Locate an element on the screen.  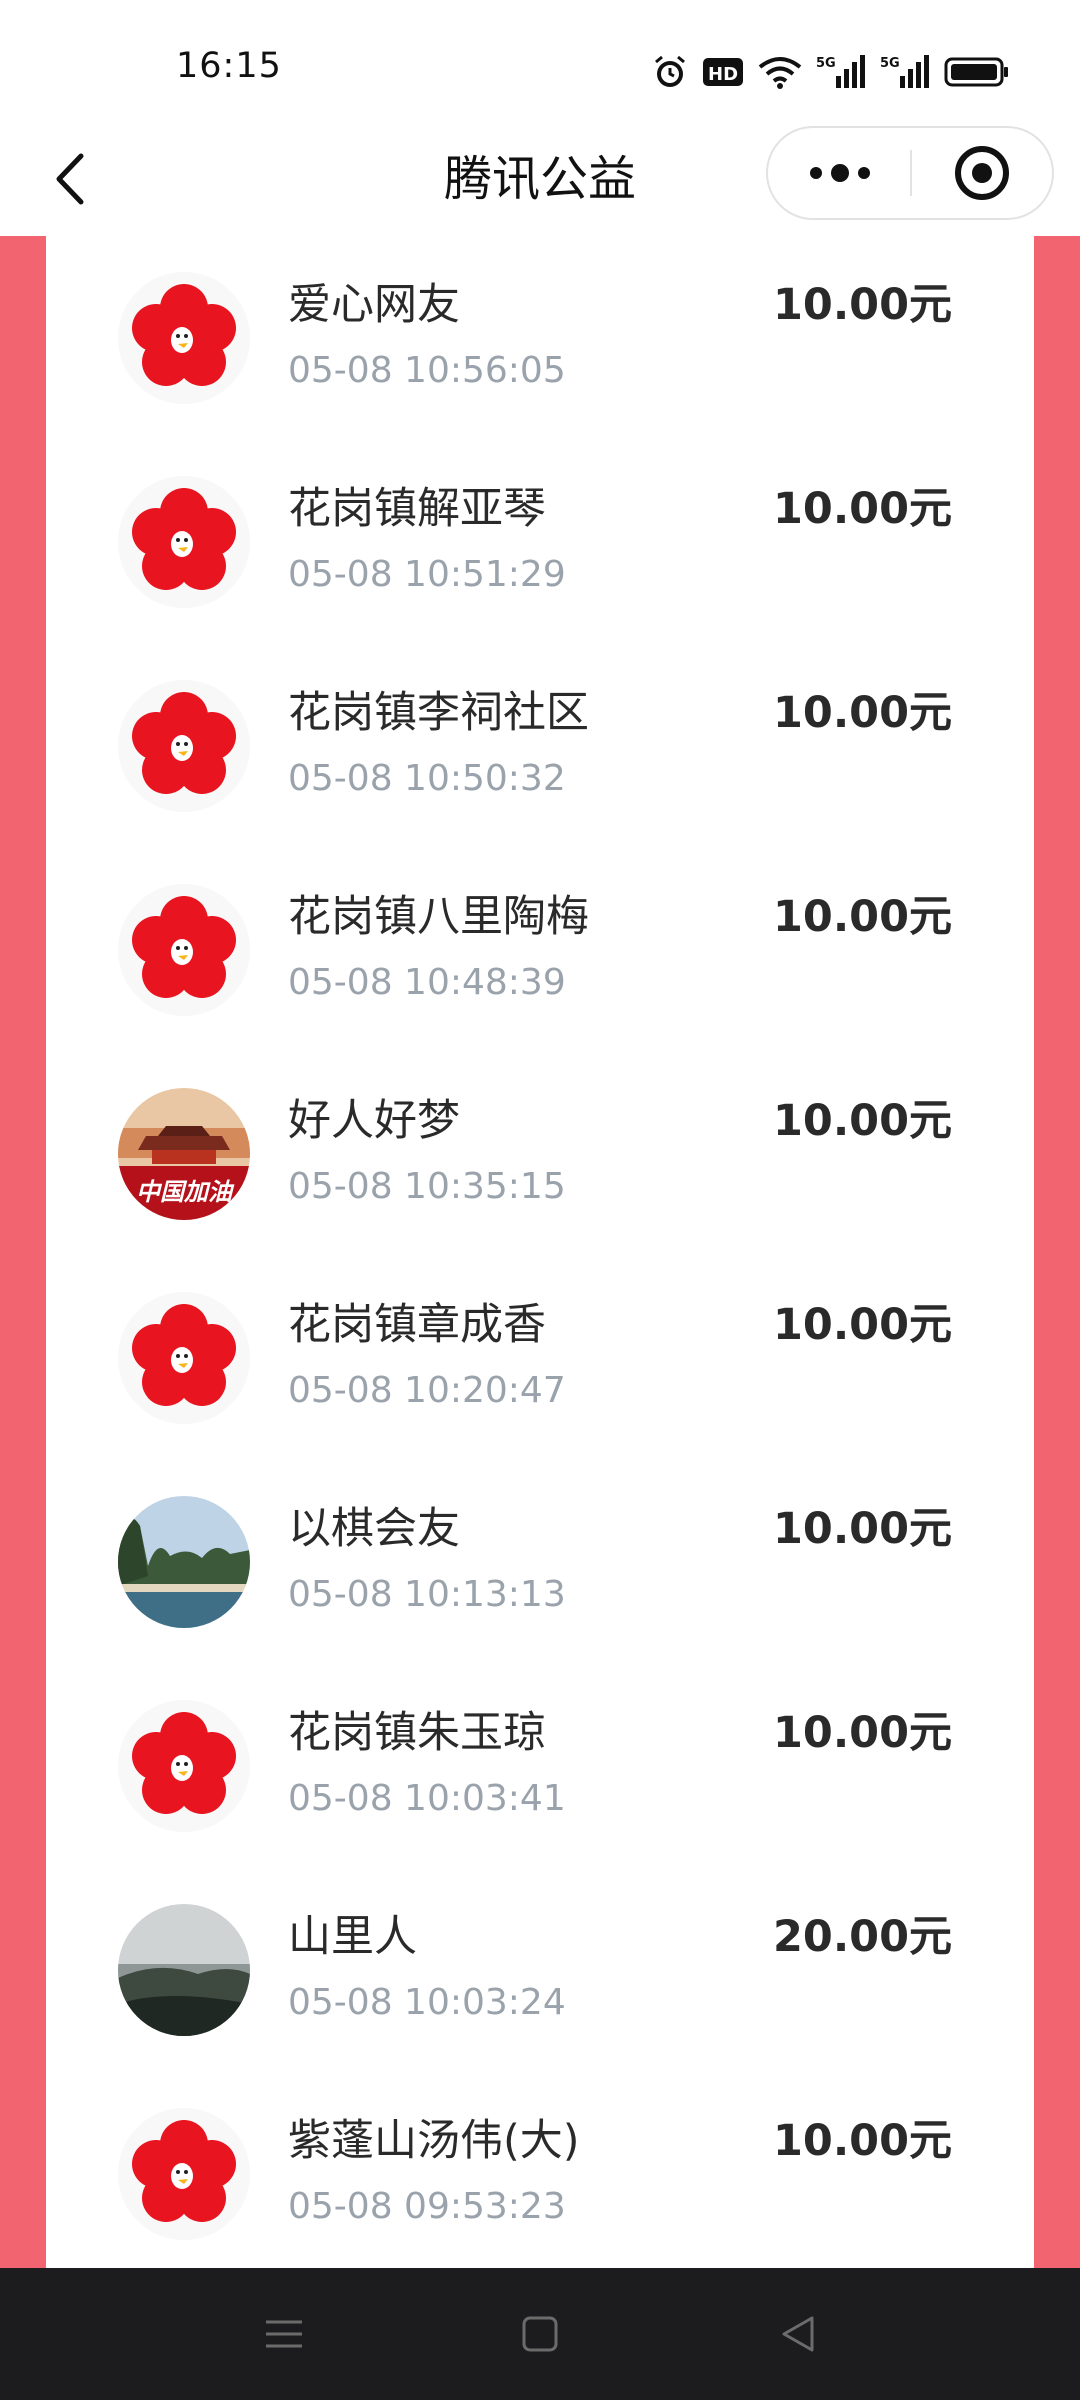
back-triangle-icon is located at coordinates (798, 2334).